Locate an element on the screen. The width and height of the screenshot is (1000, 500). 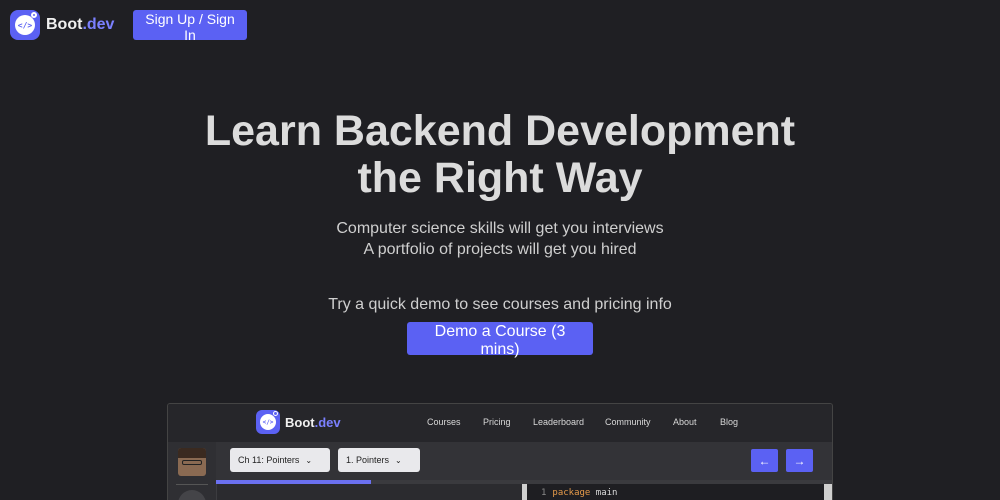
preview-sidebar is located at coordinates (192, 471).